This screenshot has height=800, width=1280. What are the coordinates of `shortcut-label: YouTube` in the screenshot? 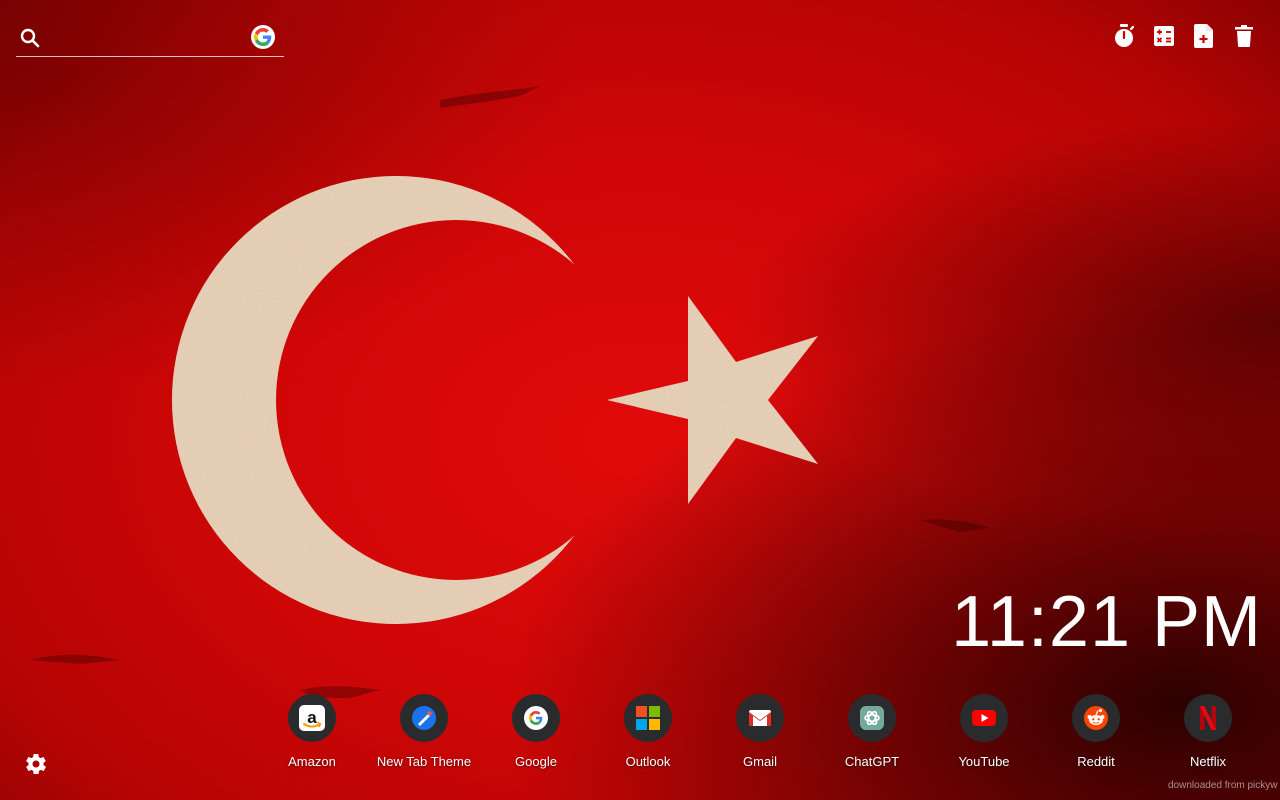 It's located at (984, 761).